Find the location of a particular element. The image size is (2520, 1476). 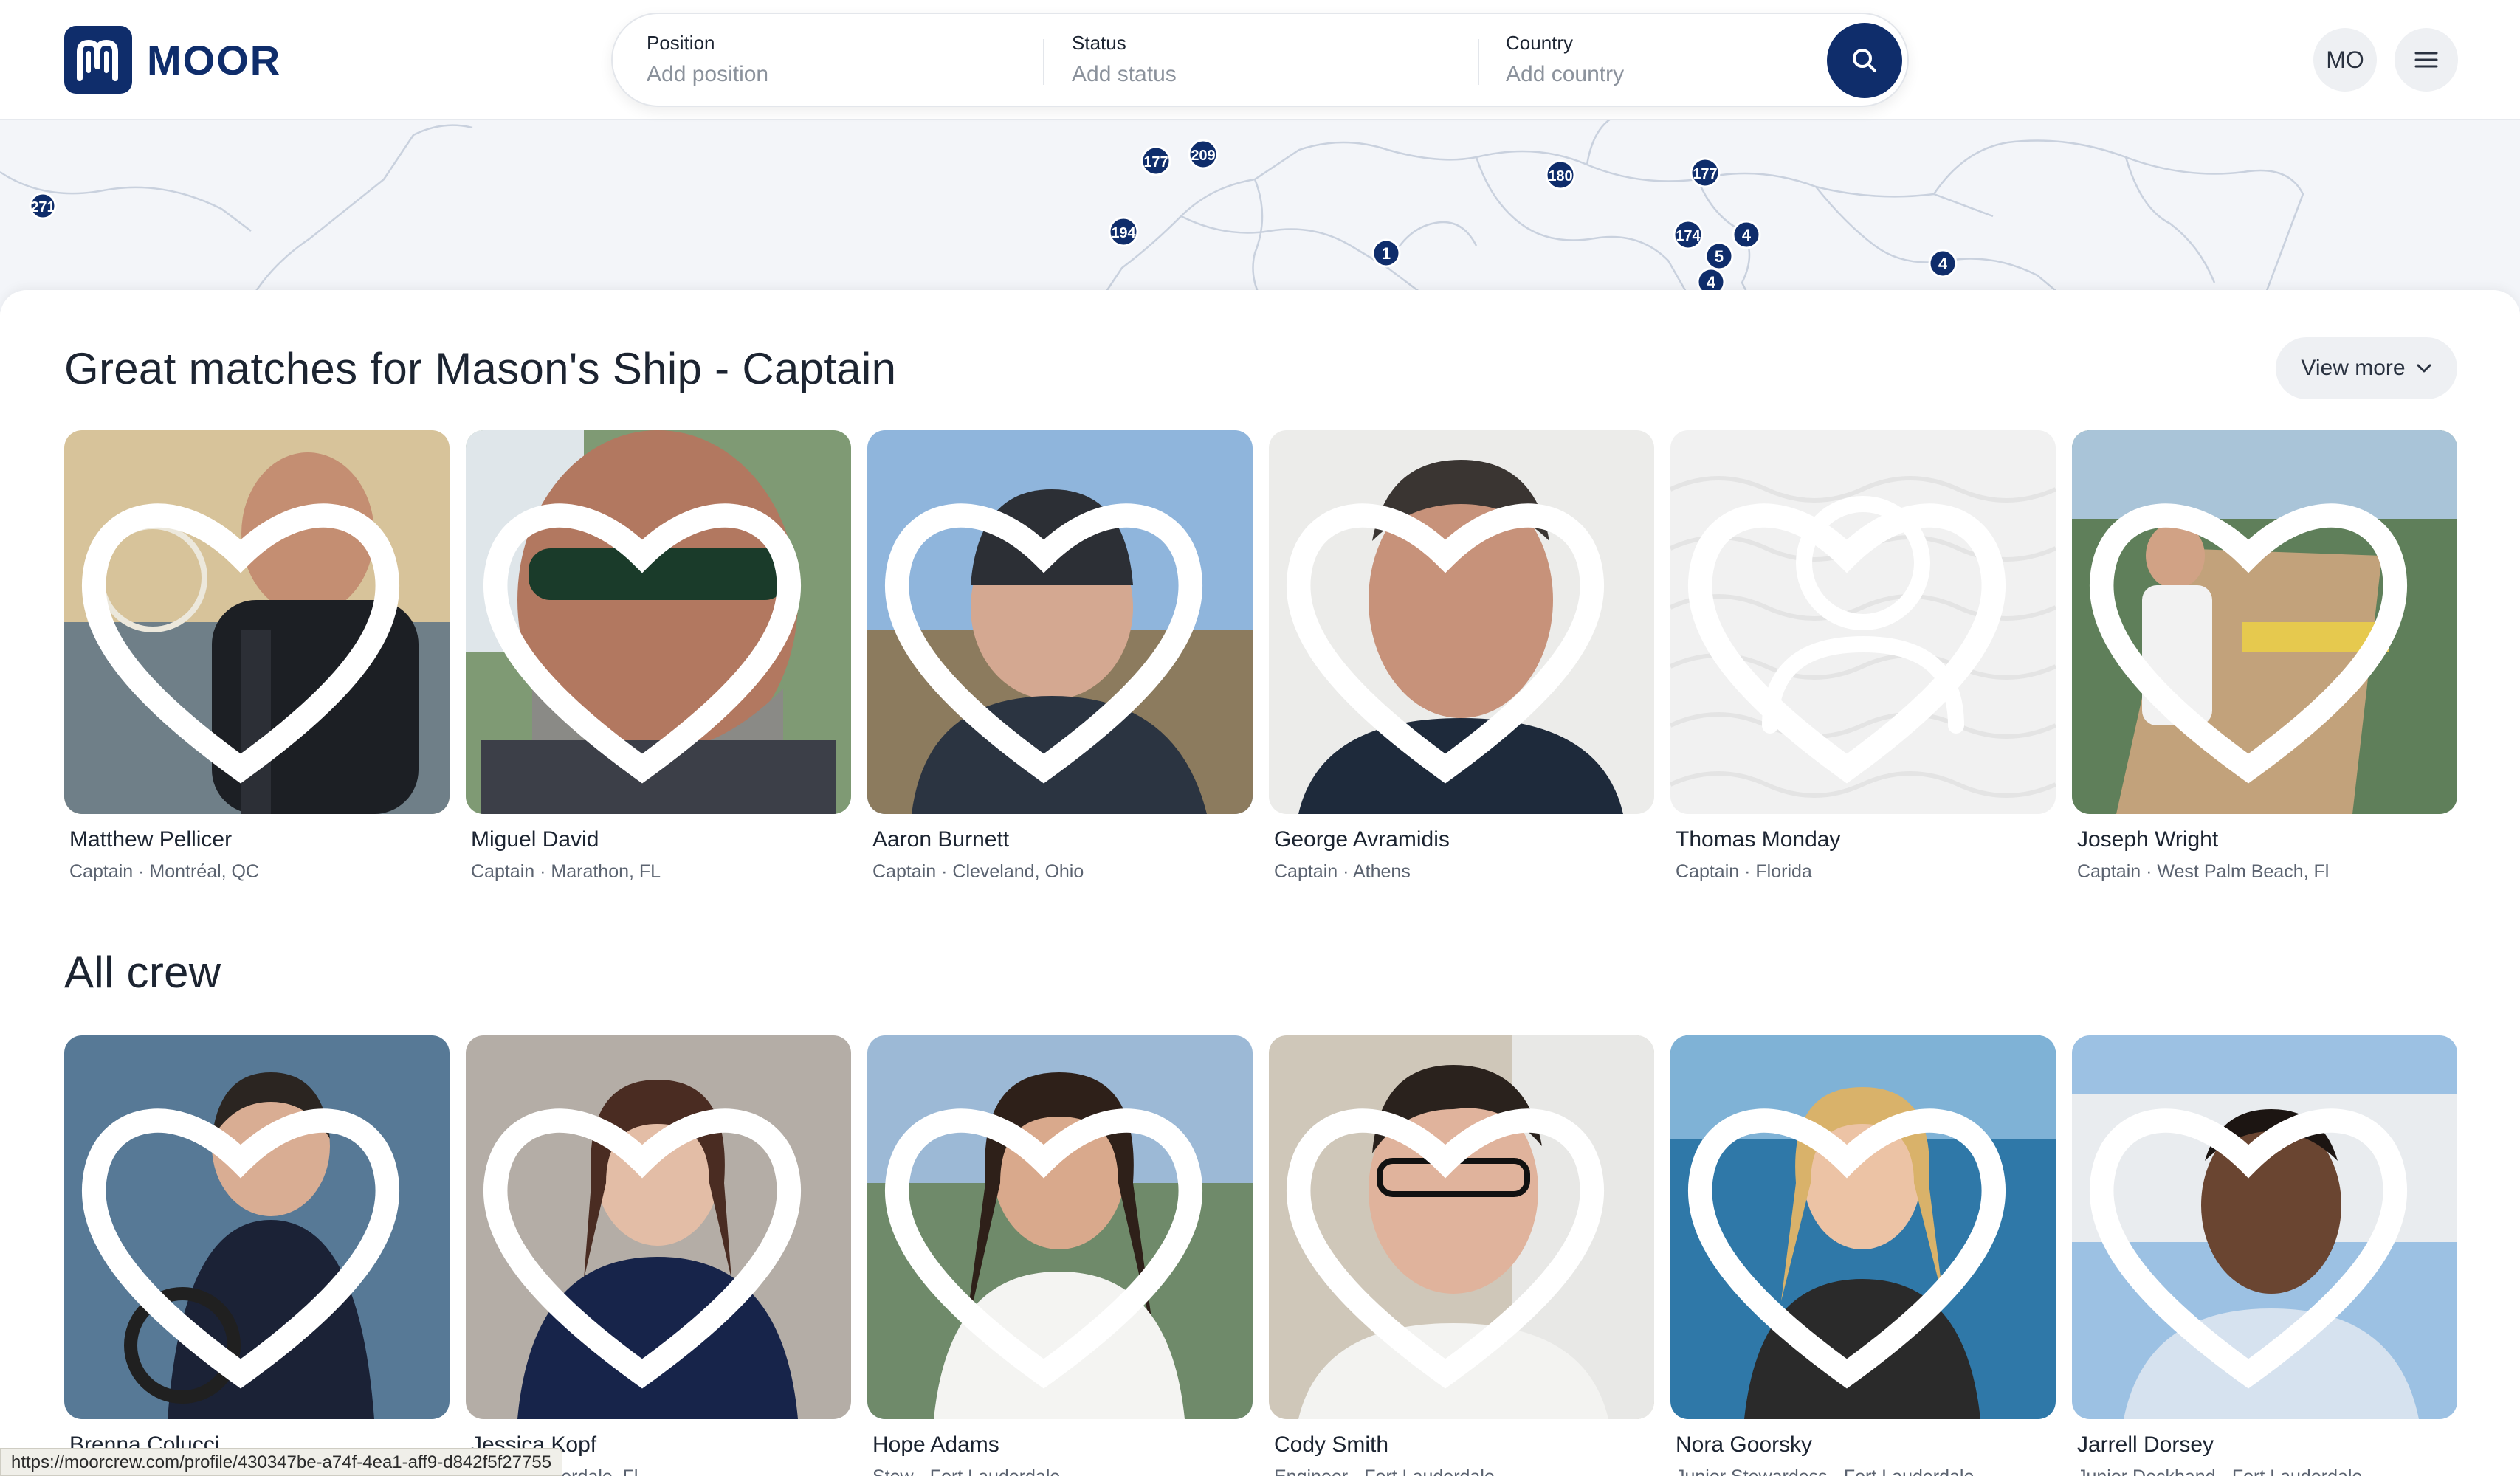

crew-name: Joseph Wright is located at coordinates (2148, 839).